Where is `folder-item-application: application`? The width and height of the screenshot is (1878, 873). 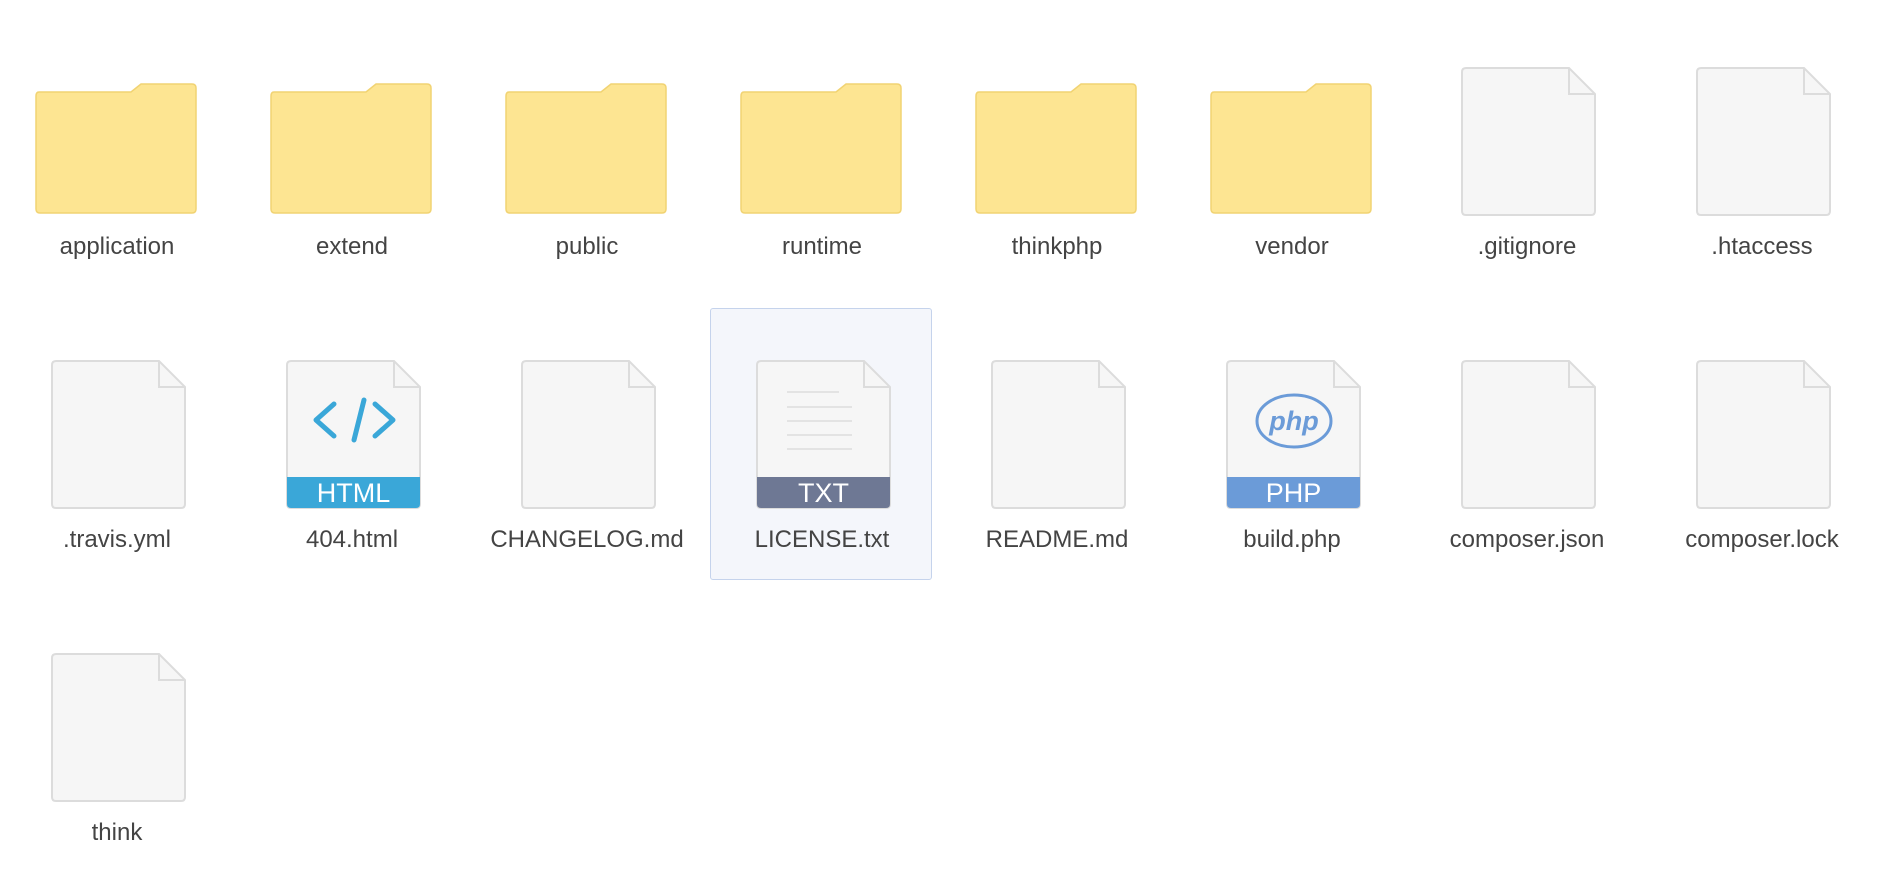 folder-item-application: application is located at coordinates (116, 151).